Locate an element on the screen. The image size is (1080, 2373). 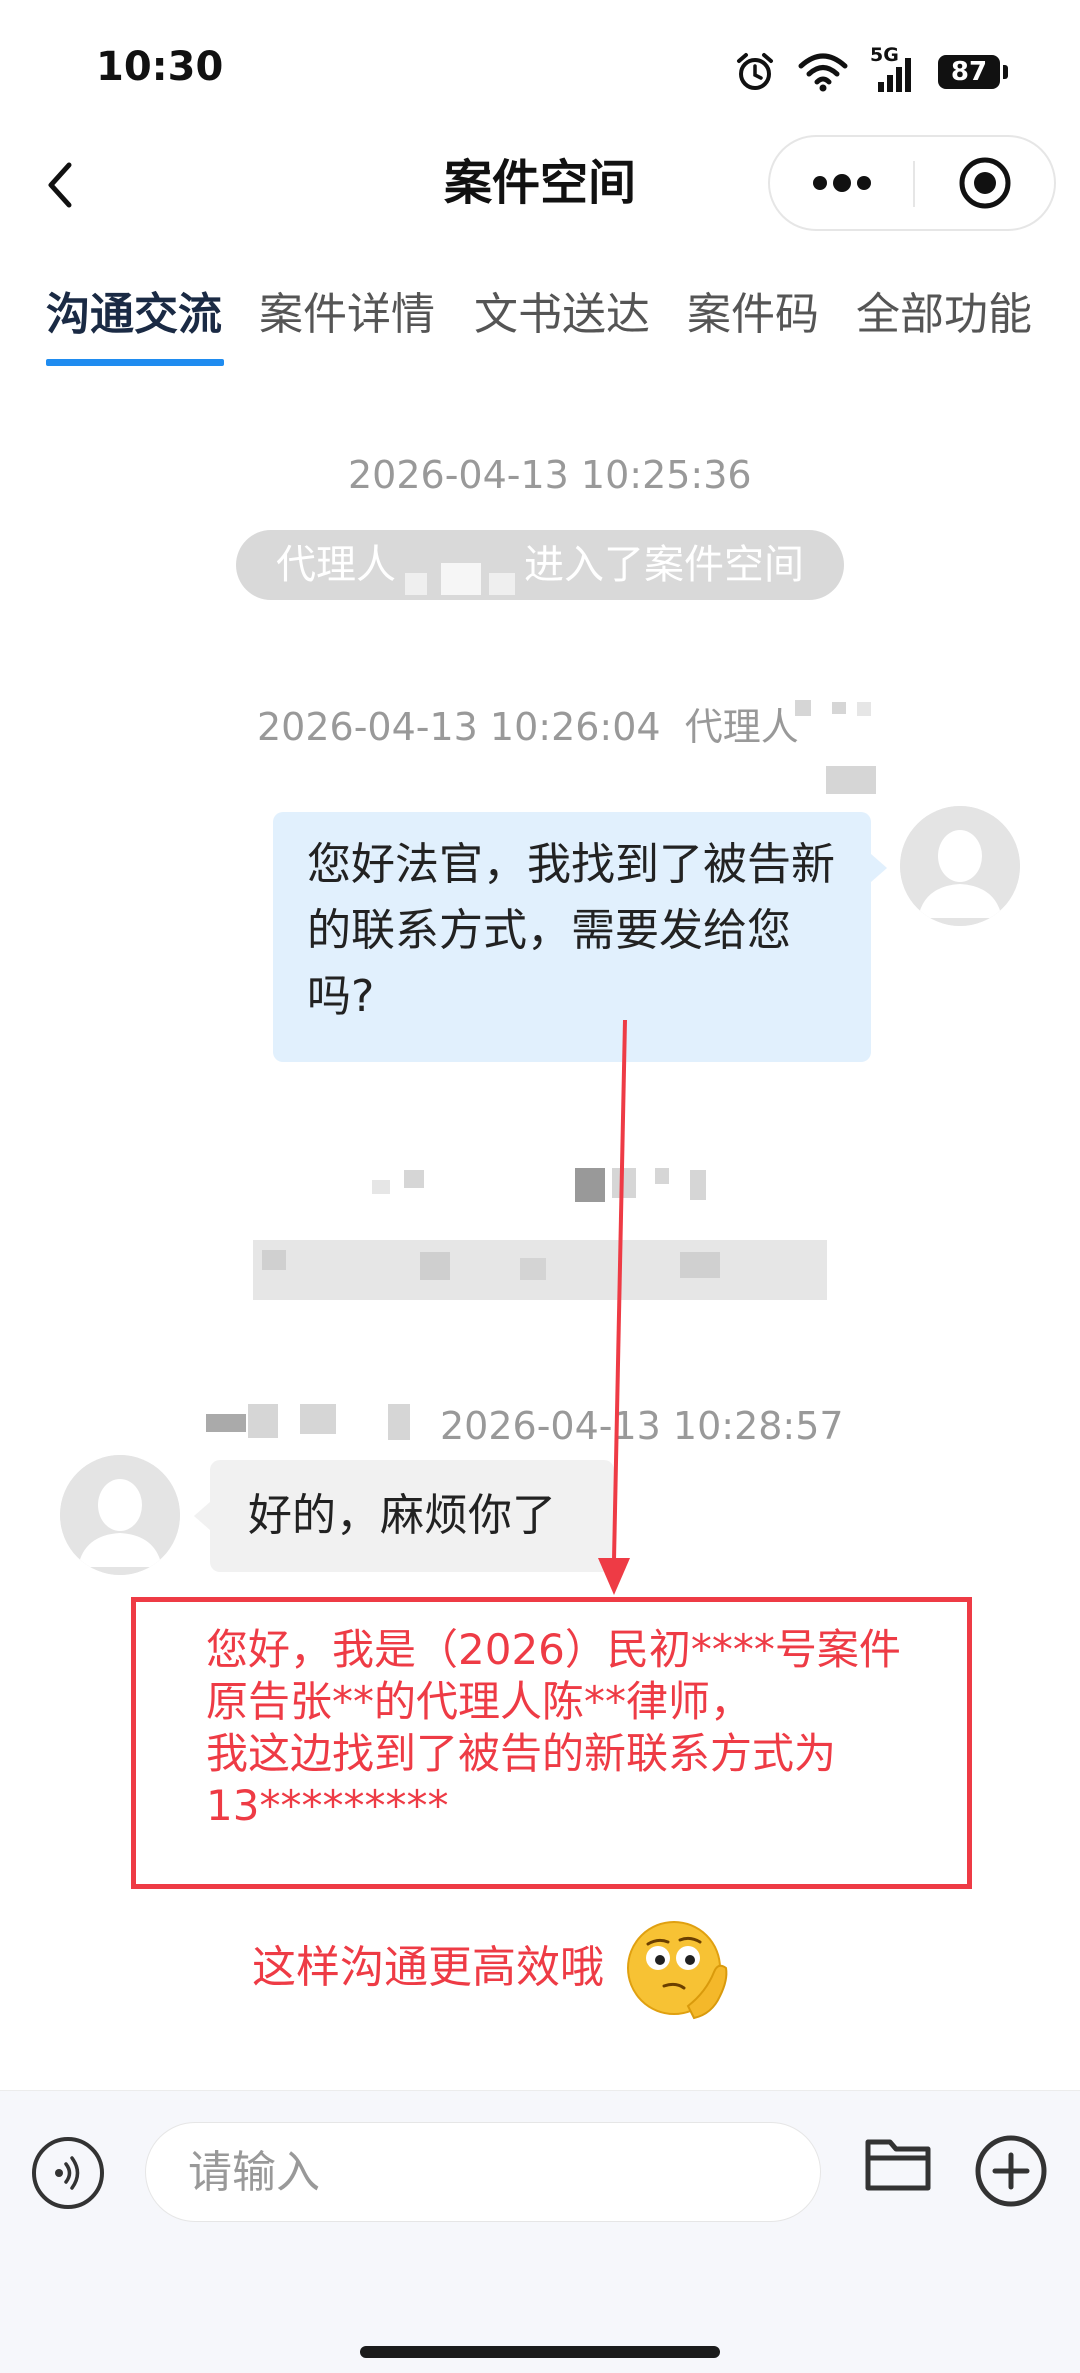
outgoing-sender-prefix: 代理人 is located at coordinates (741, 727).